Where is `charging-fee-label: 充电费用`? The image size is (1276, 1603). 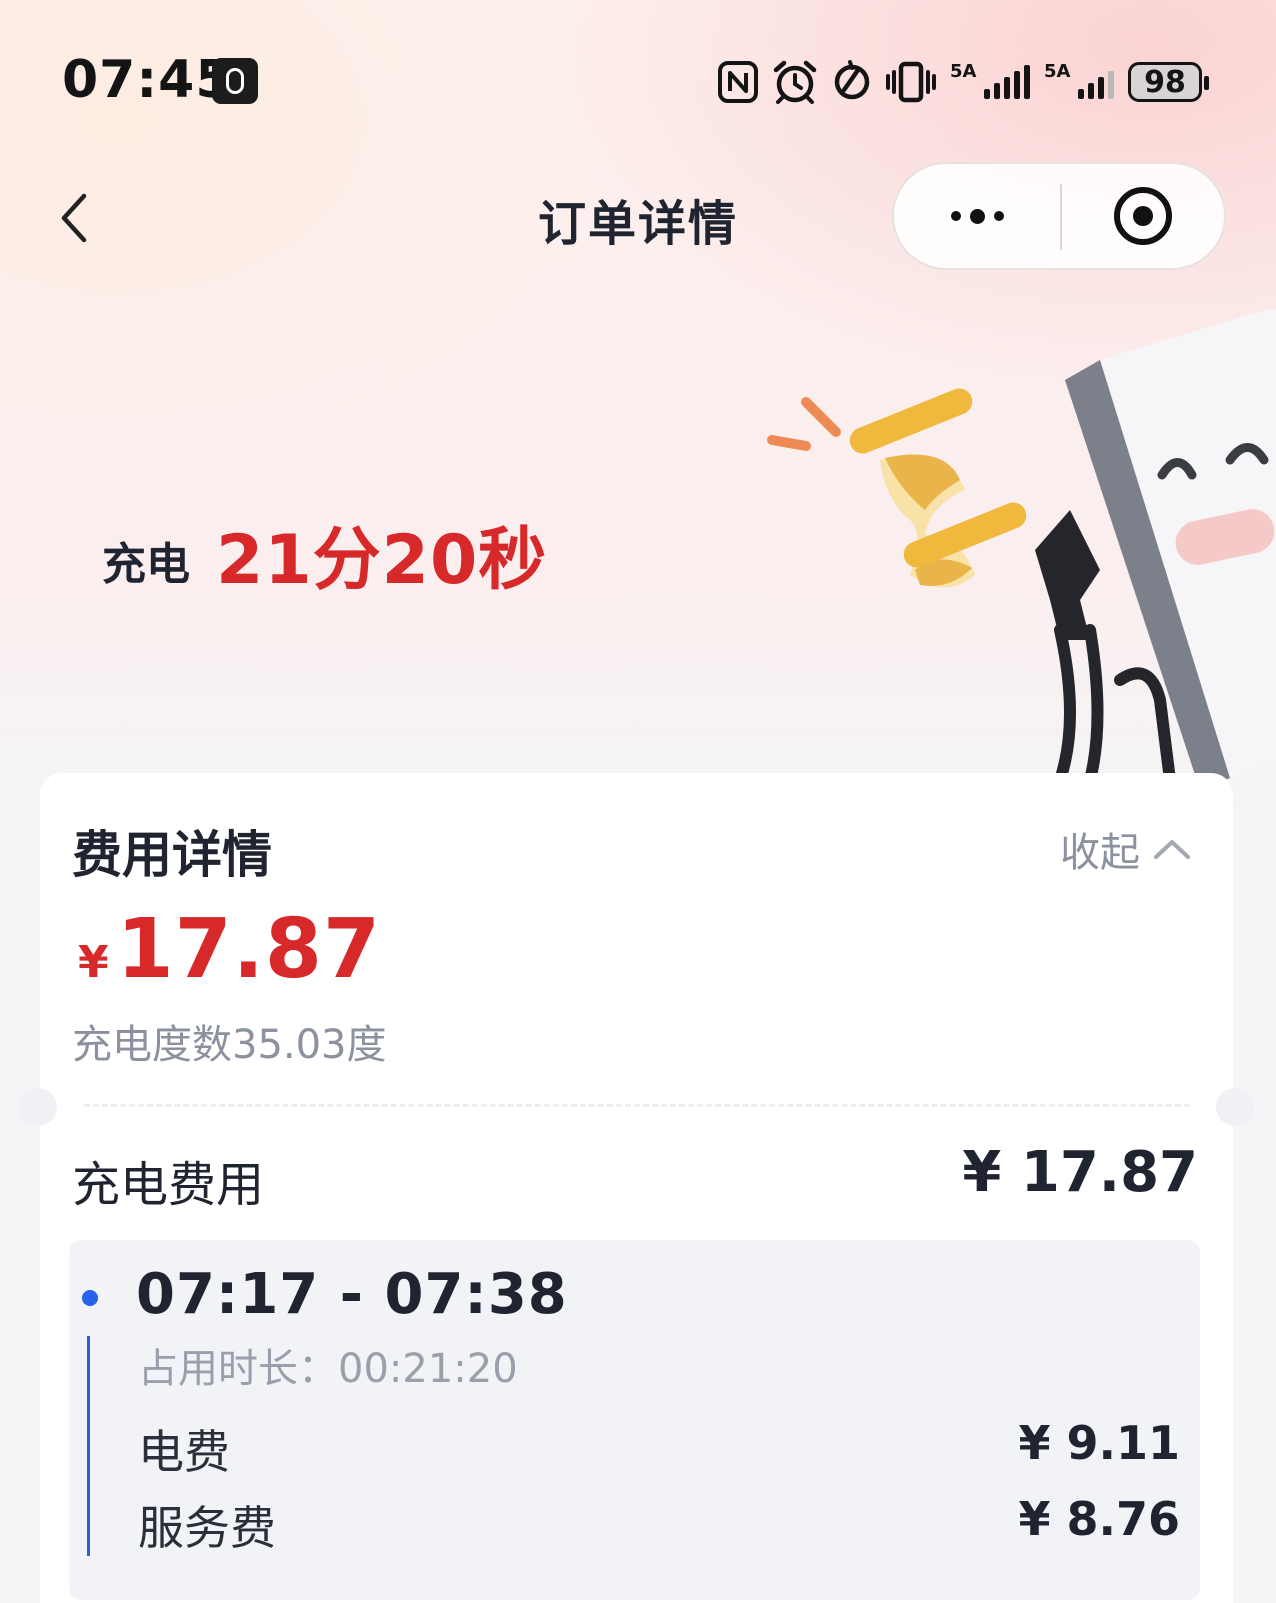 charging-fee-label: 充电费用 is located at coordinates (168, 1185).